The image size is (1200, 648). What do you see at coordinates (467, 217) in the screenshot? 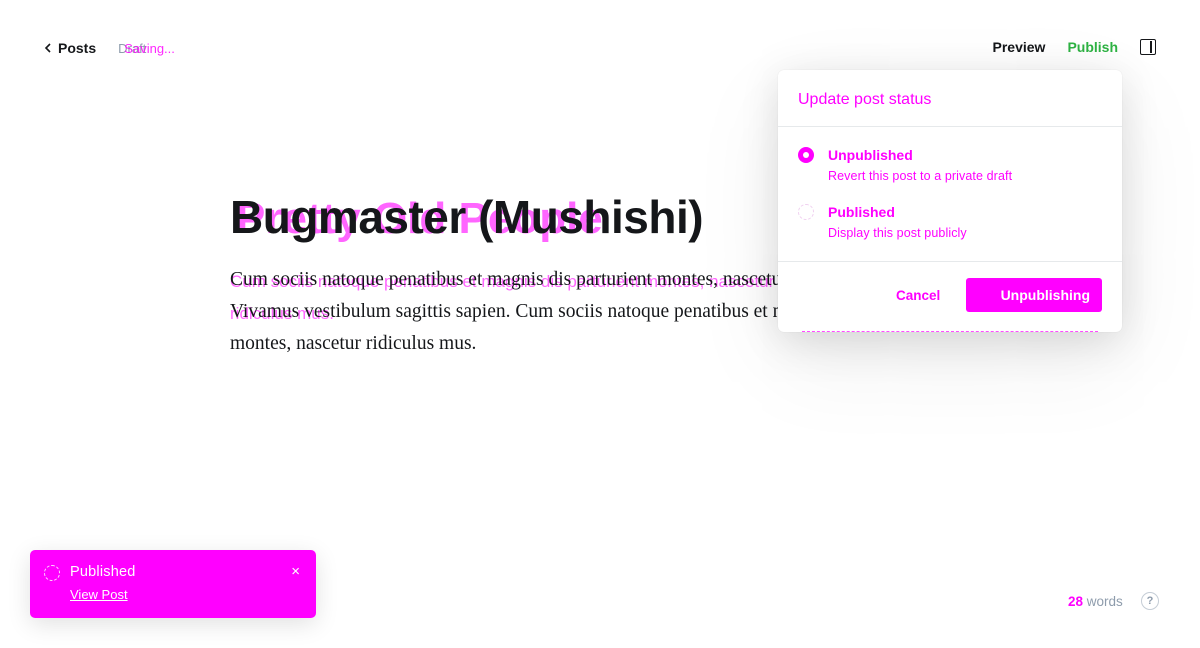
I see `post-title: Bugmaster (Mushishi)` at bounding box center [467, 217].